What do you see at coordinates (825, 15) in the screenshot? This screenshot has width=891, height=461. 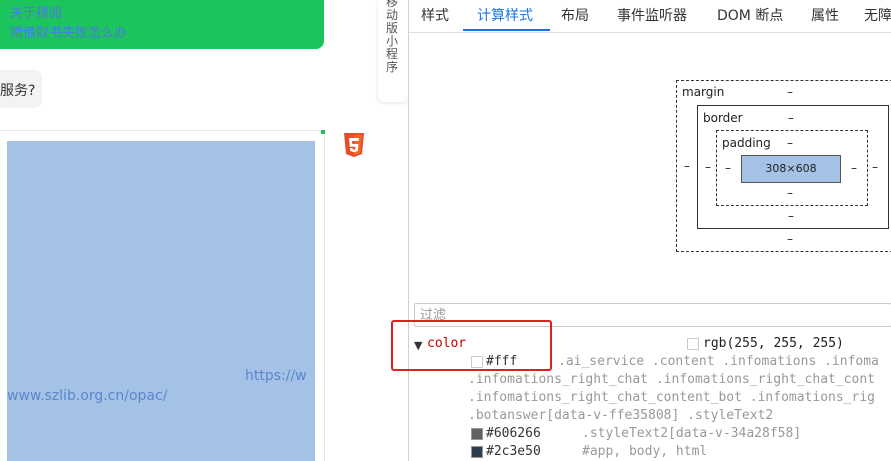 I see `tab-properties: 属性` at bounding box center [825, 15].